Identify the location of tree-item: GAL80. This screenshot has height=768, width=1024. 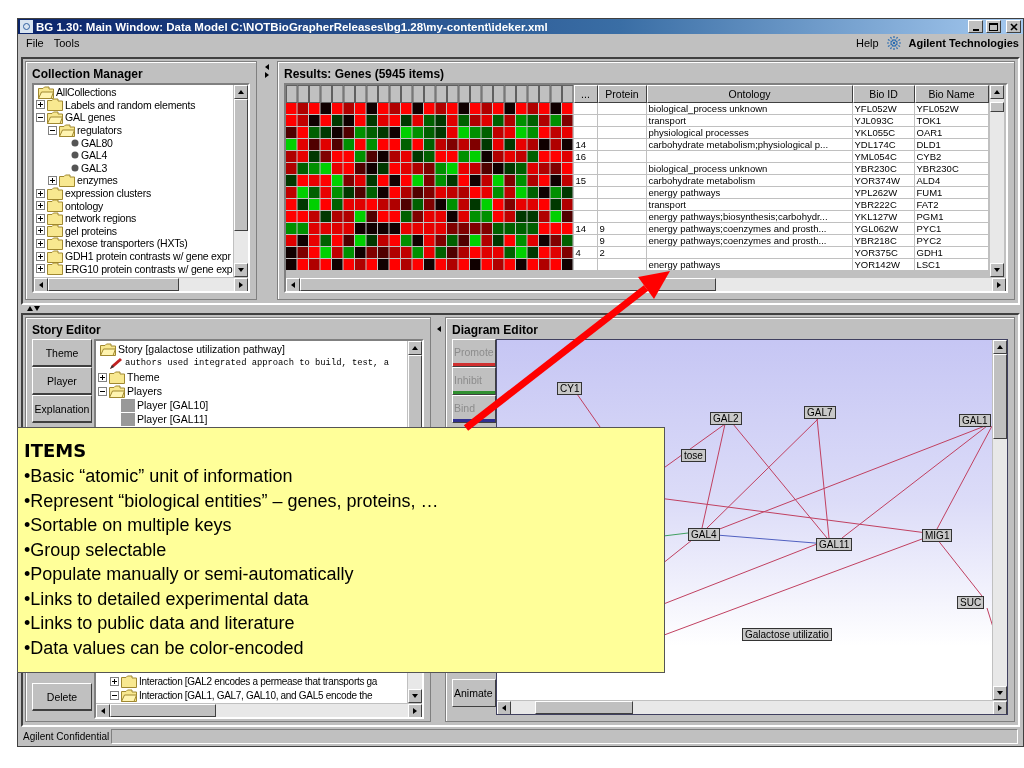
(97, 142).